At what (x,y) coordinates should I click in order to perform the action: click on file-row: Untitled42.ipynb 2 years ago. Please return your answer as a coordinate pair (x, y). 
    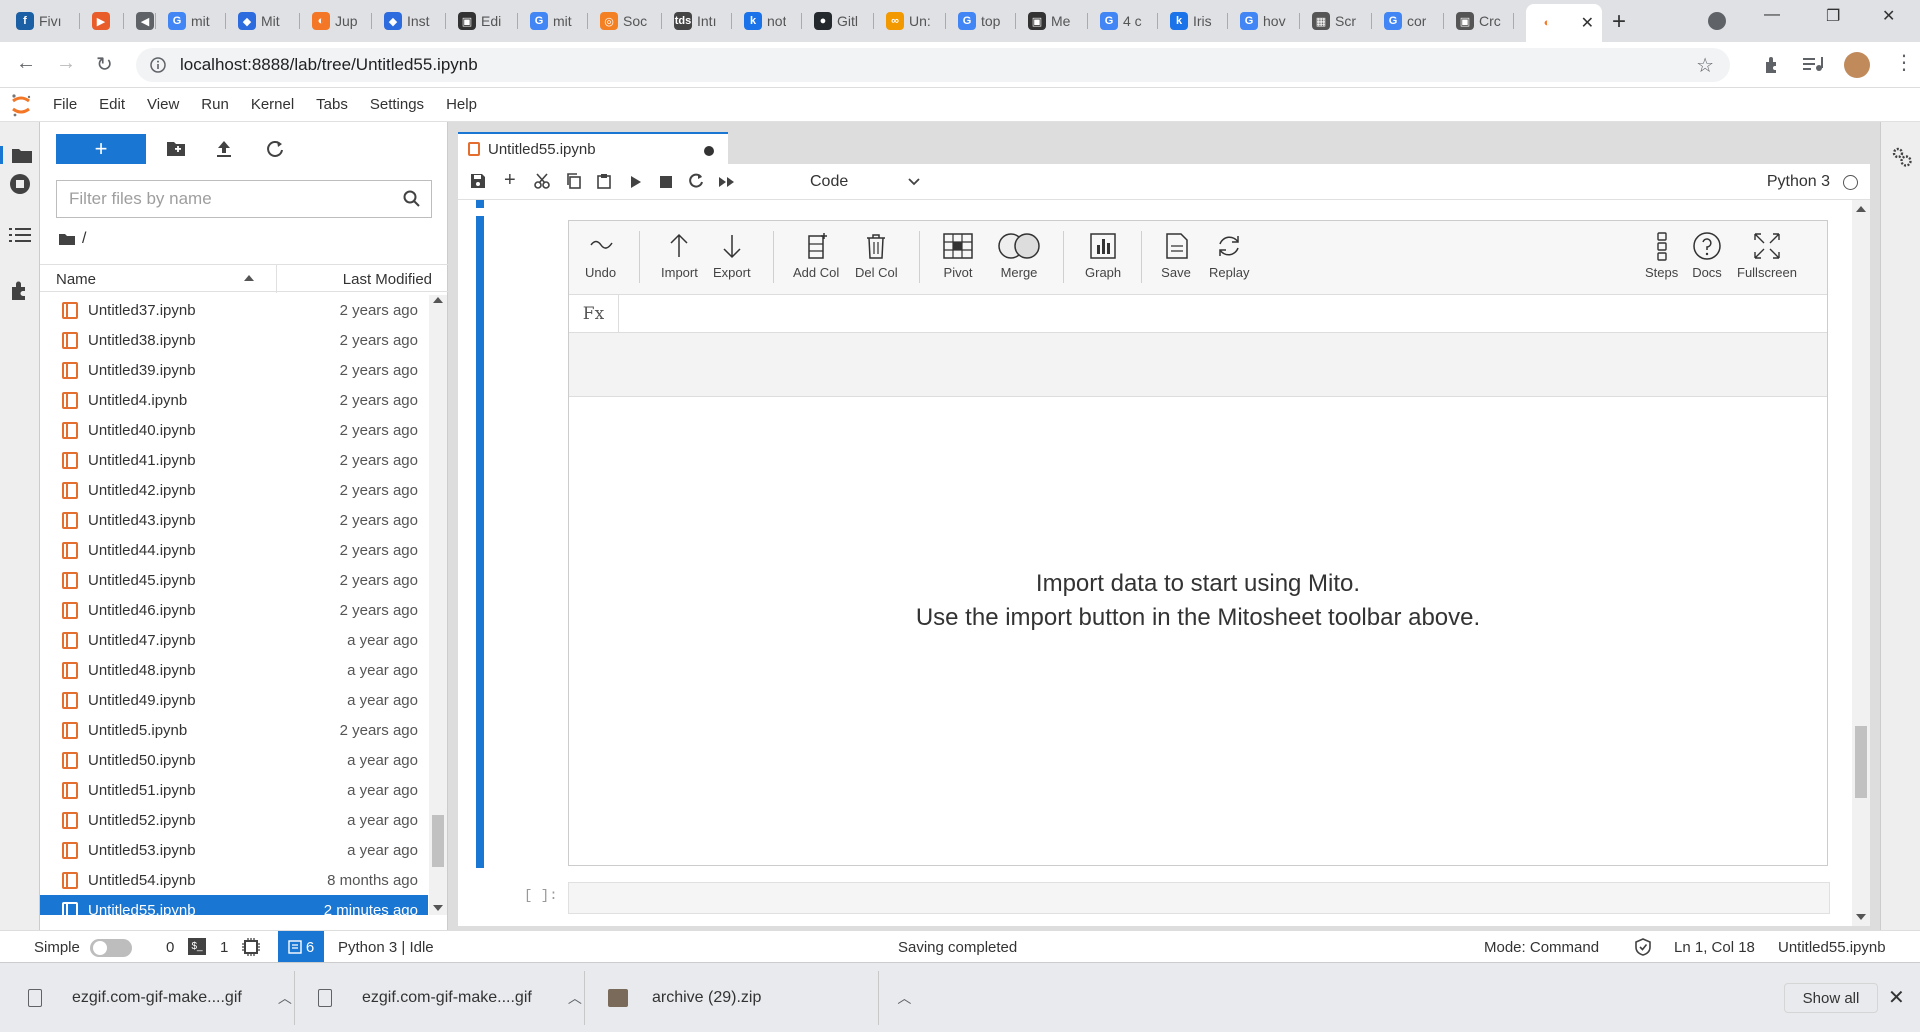
    Looking at the image, I should click on (234, 490).